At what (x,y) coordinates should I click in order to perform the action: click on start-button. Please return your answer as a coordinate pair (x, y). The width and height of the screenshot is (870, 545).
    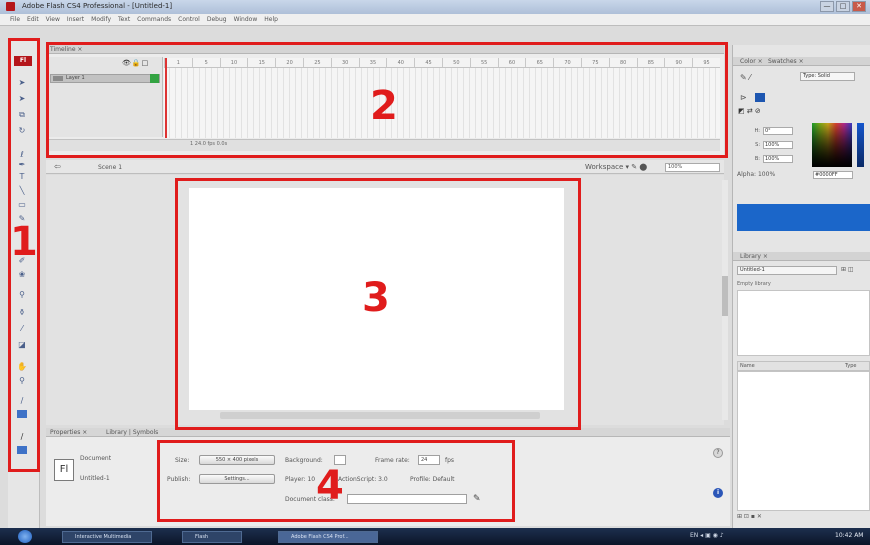
    Looking at the image, I should click on (25, 536).